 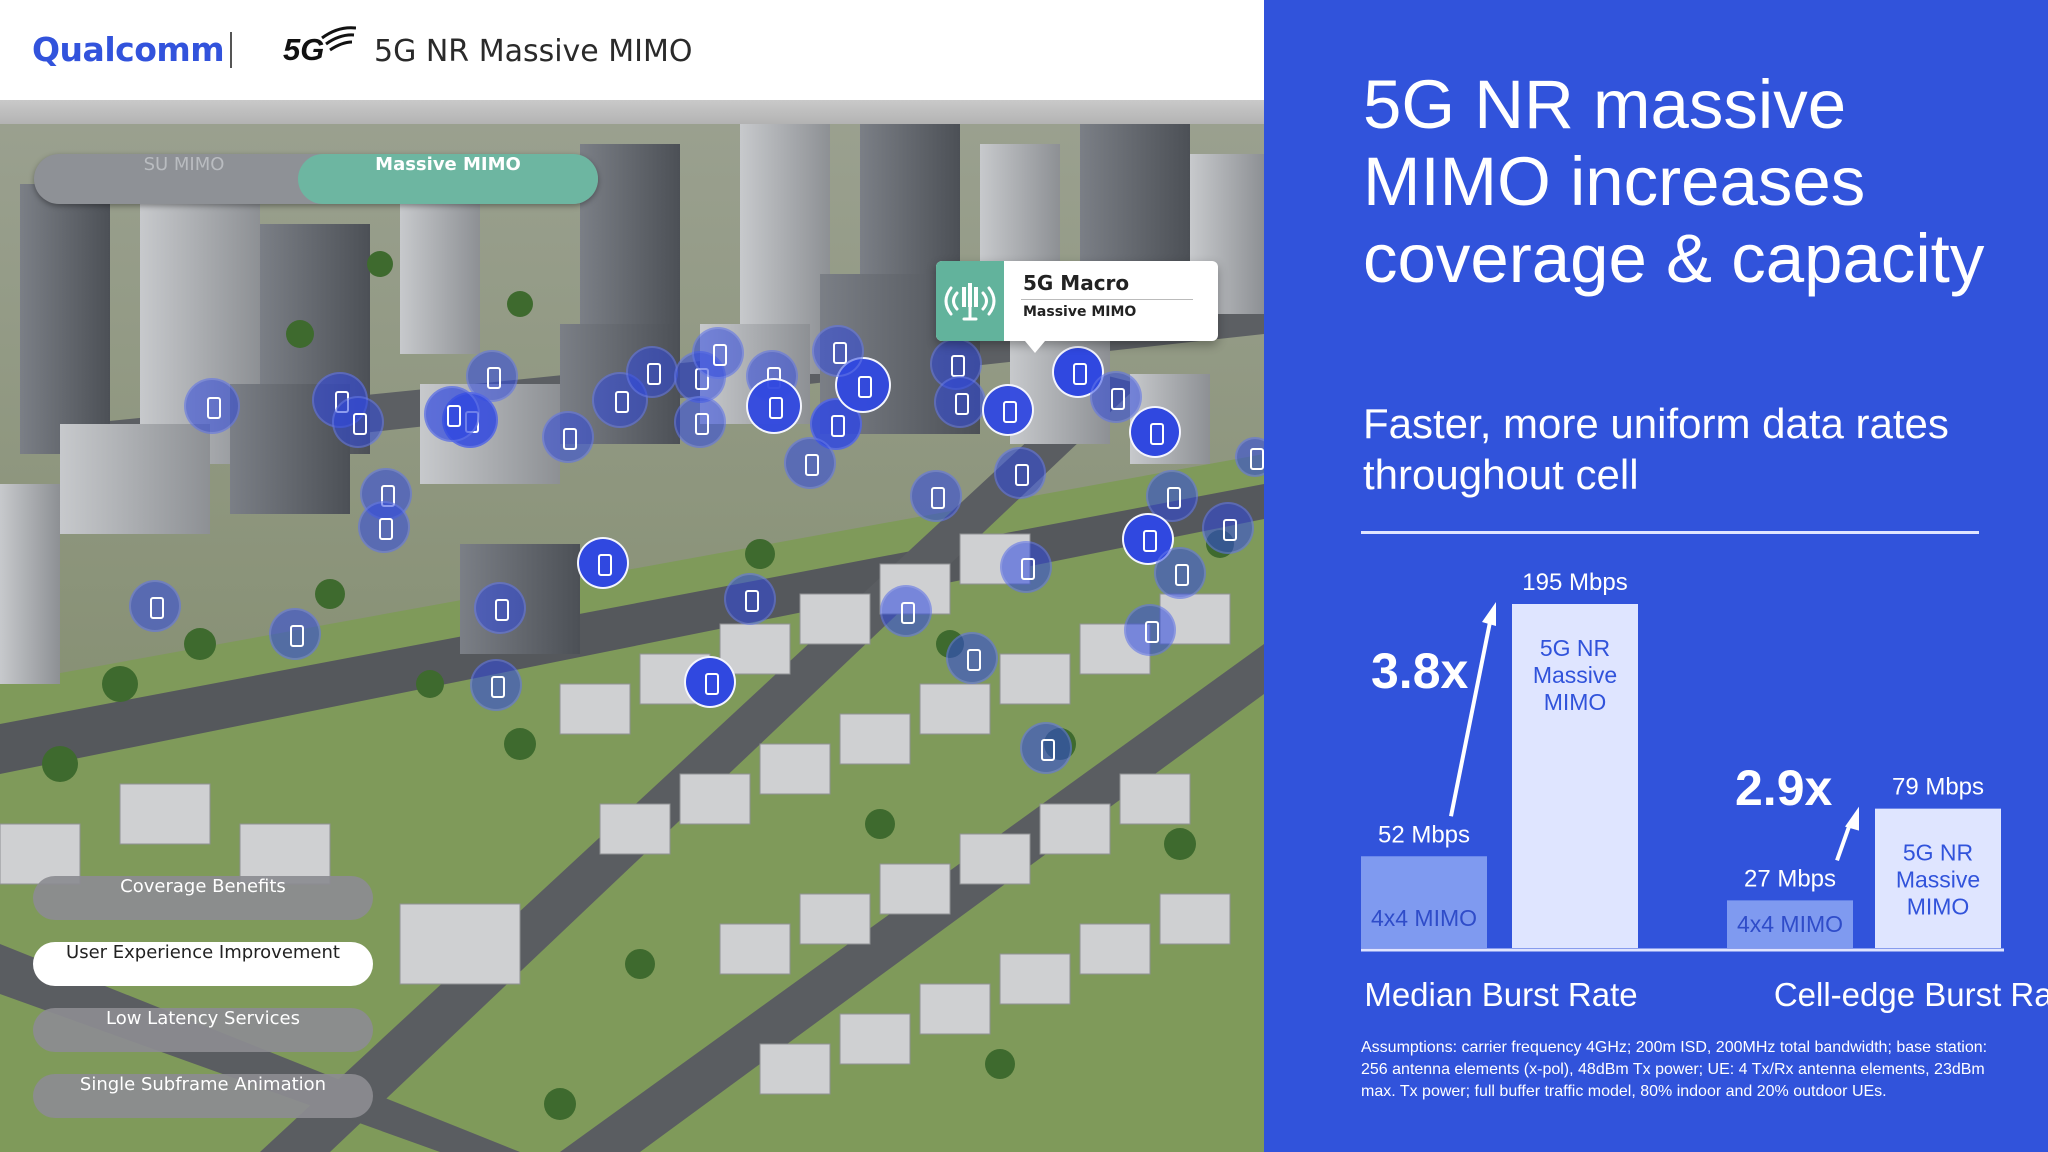 What do you see at coordinates (203, 1030) in the screenshot?
I see `menu-low-latency-services: Low Latency Services` at bounding box center [203, 1030].